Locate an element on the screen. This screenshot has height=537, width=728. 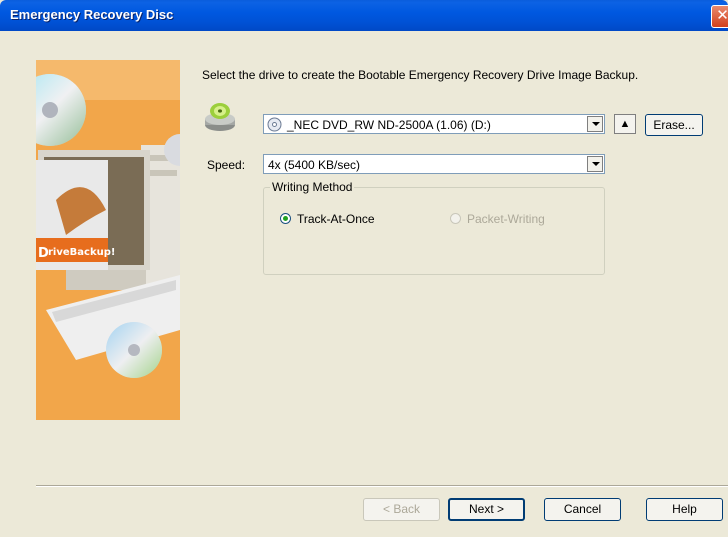
cancel-button: Cancel is located at coordinates (582, 509).